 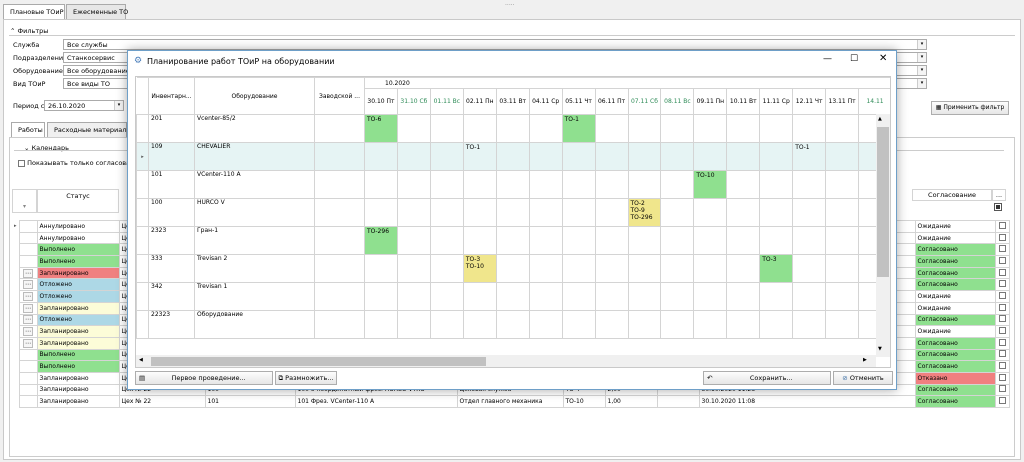 What do you see at coordinates (29, 31) in the screenshot?
I see `filters-header: ⌃ Фильтры` at bounding box center [29, 31].